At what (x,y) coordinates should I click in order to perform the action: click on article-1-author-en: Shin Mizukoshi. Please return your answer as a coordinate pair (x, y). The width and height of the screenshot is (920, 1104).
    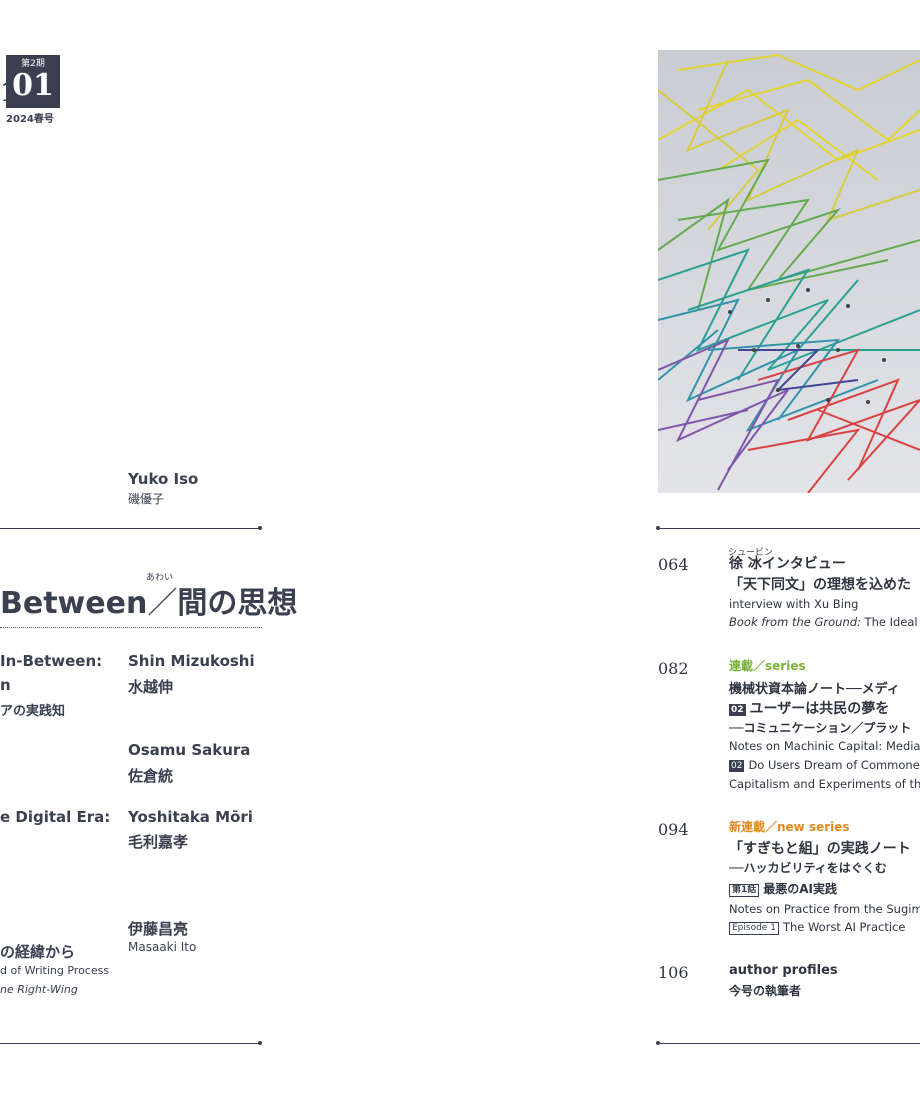
    Looking at the image, I should click on (191, 661).